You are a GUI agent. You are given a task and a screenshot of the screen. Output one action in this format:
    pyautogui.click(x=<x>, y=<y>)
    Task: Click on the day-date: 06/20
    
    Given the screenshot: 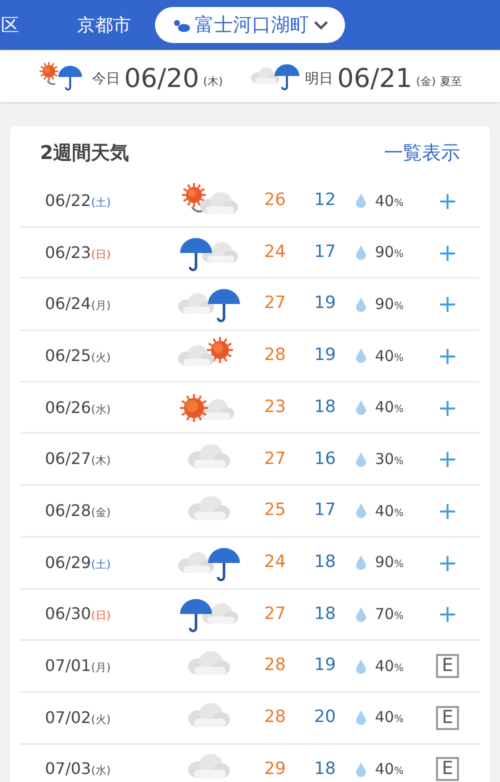 What is the action you would take?
    pyautogui.click(x=162, y=79)
    